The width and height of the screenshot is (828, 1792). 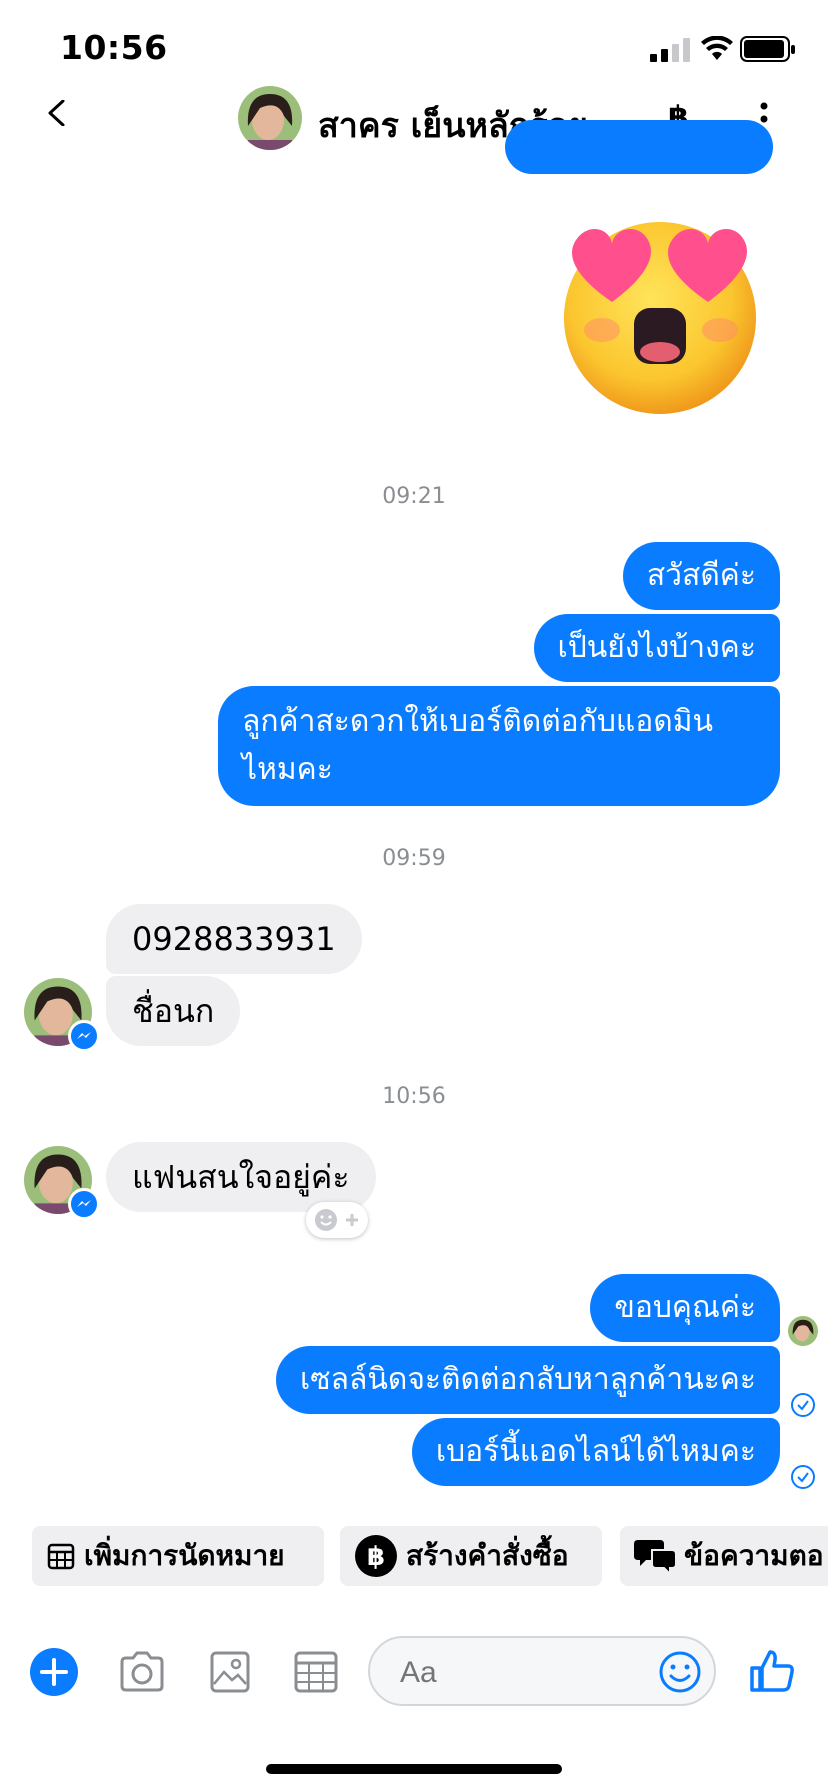 I want to click on photo-icon, so click(x=230, y=1672).